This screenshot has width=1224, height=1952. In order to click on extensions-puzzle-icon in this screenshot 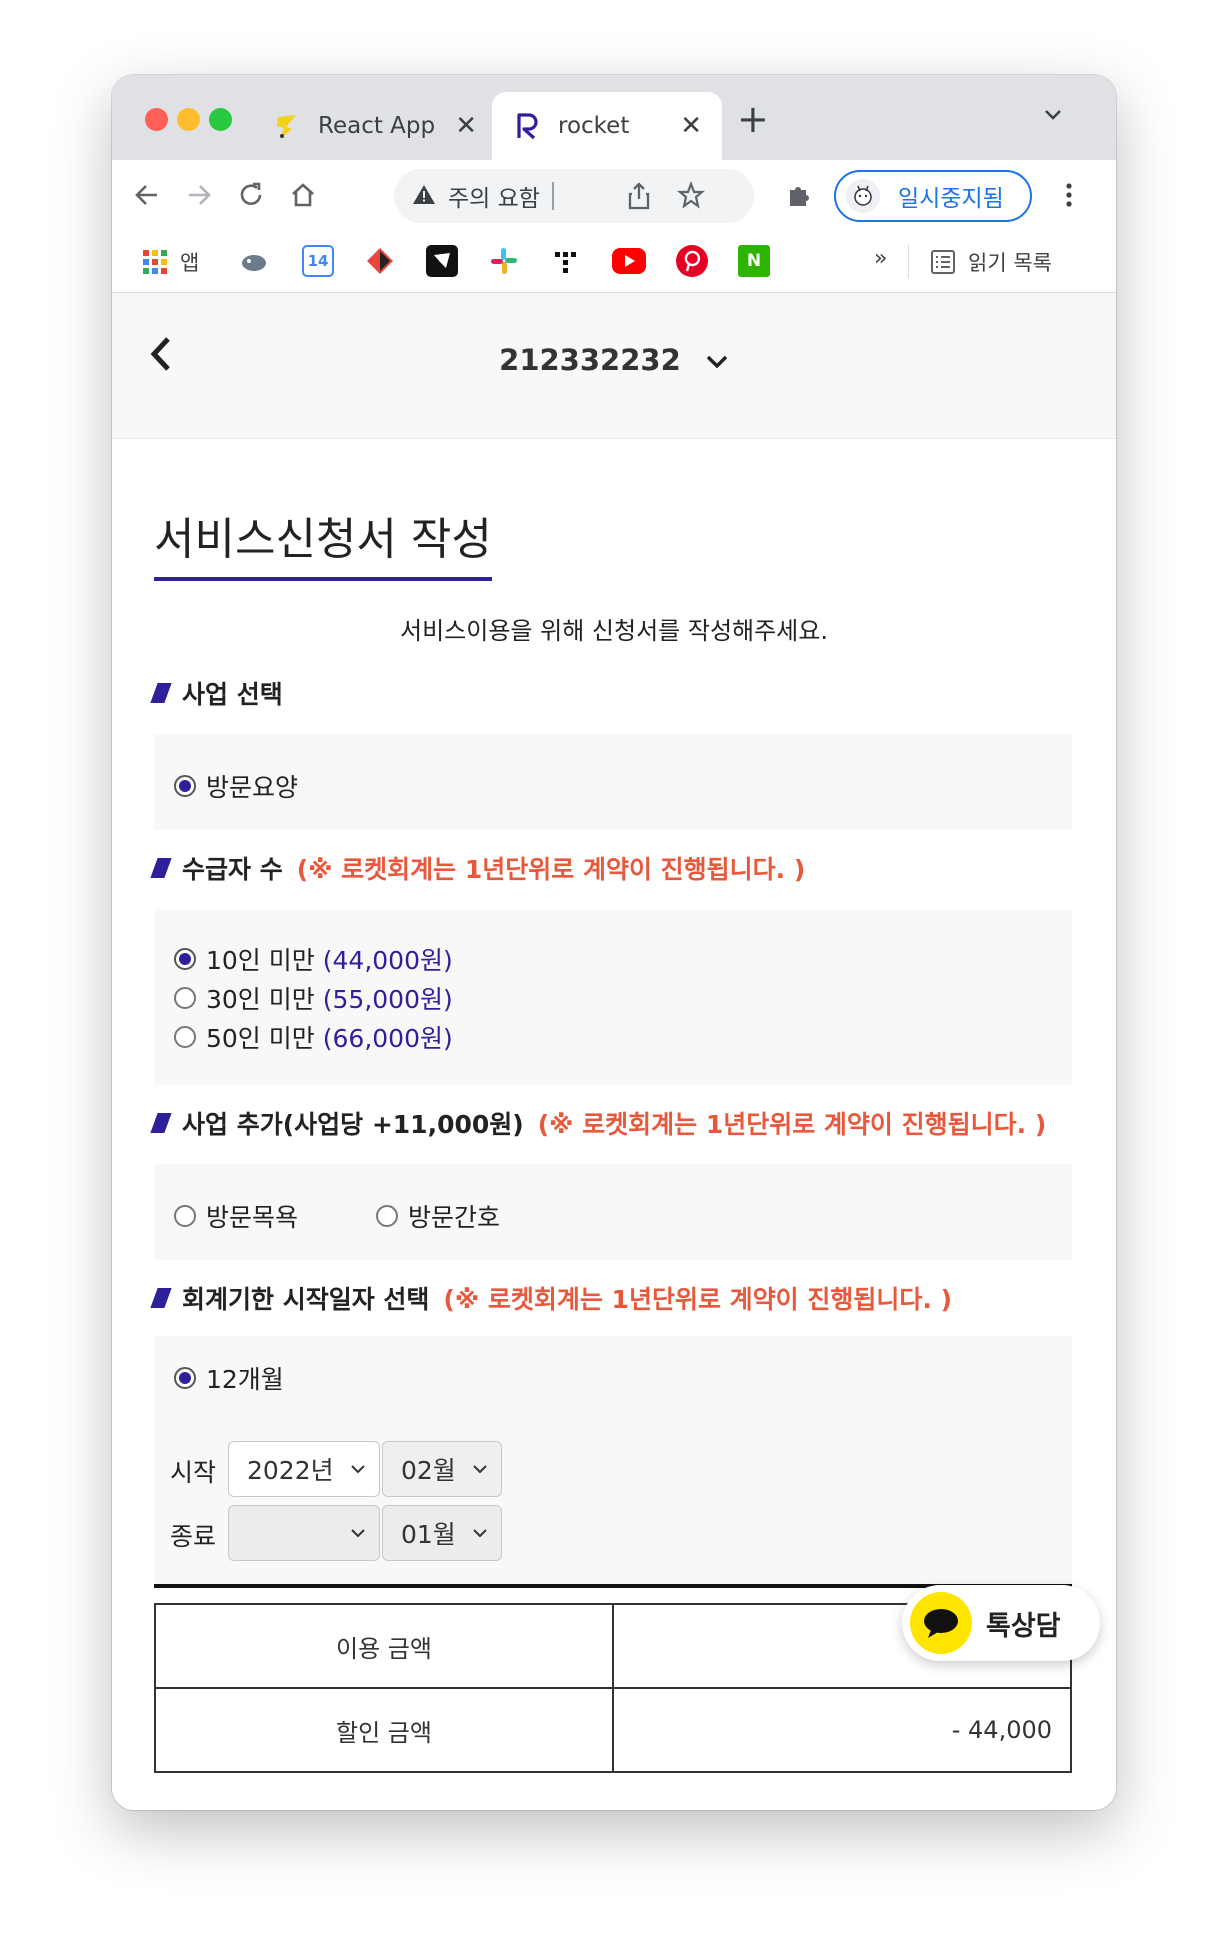, I will do `click(799, 195)`.